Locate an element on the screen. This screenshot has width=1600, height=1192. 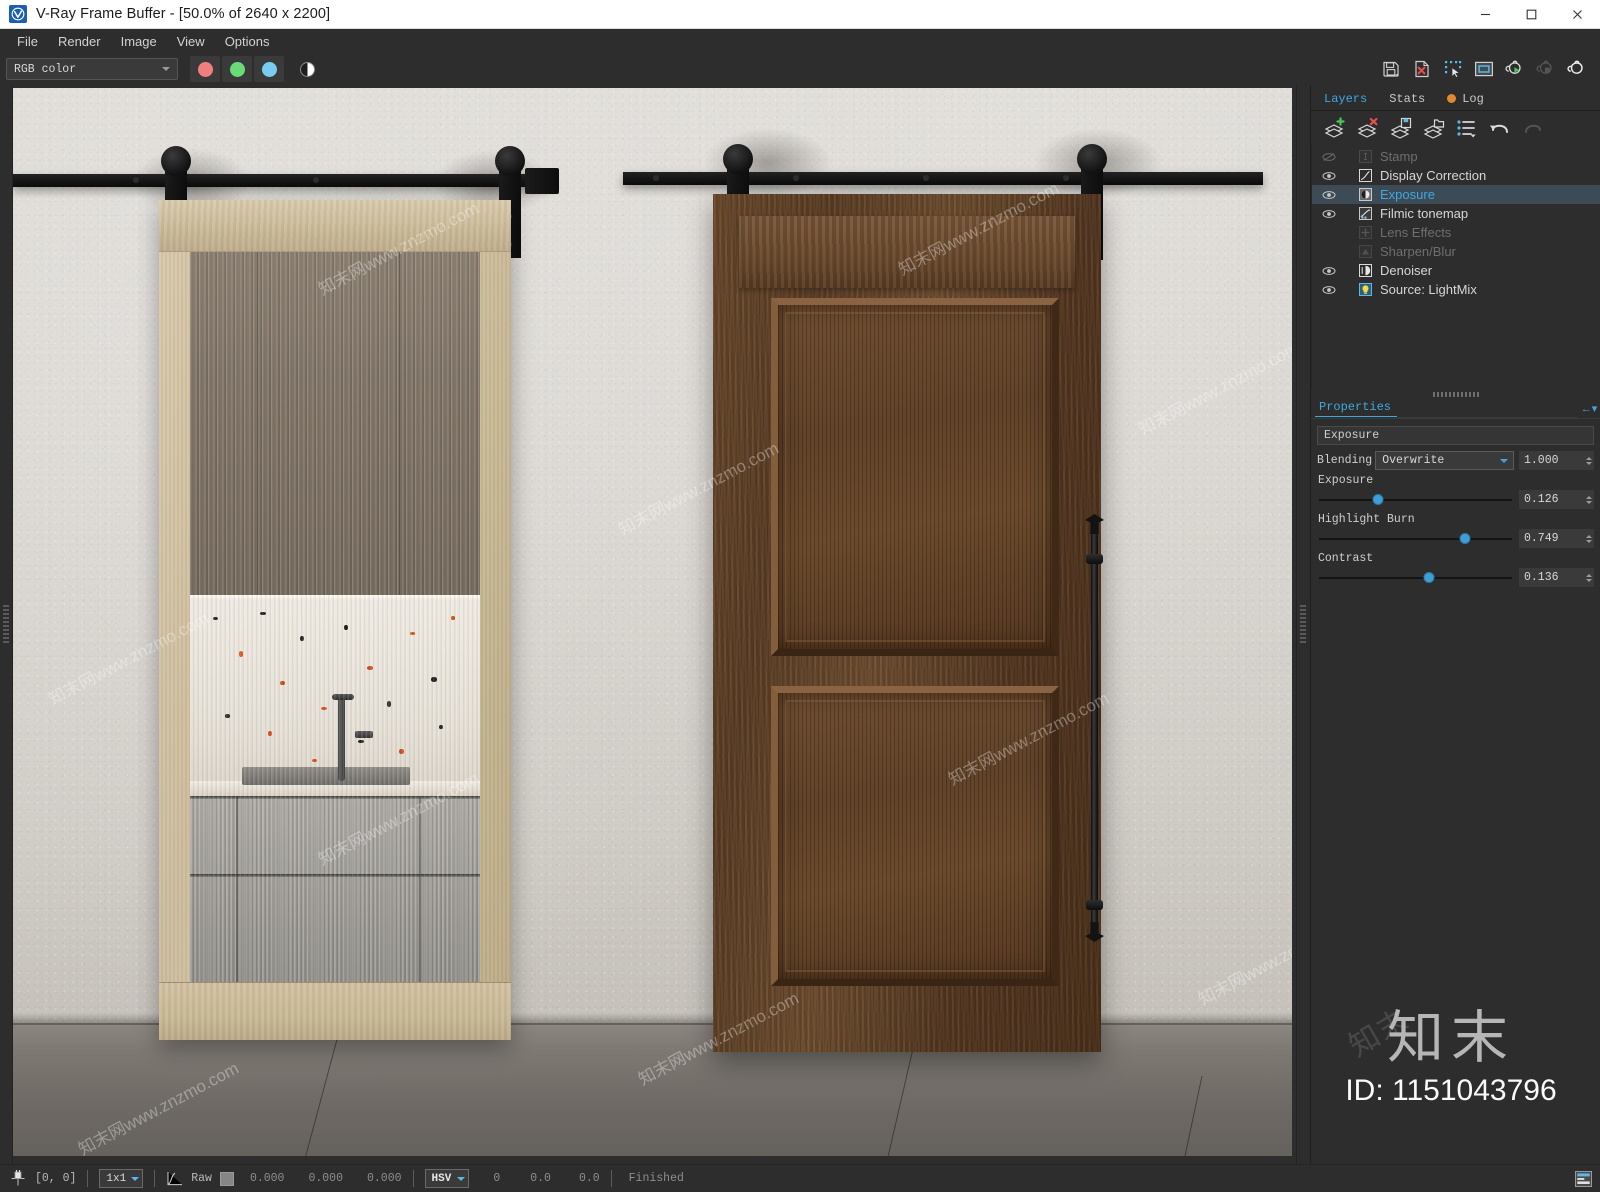
menu-file: File is located at coordinates (27, 41).